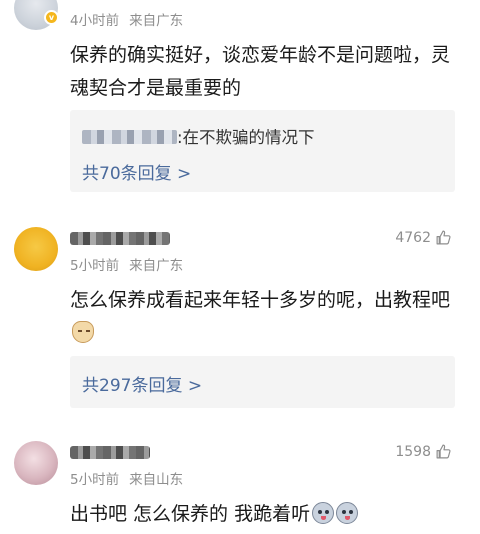  Describe the element at coordinates (51, 17) in the screenshot. I see `vip-badge-icon: v` at that location.